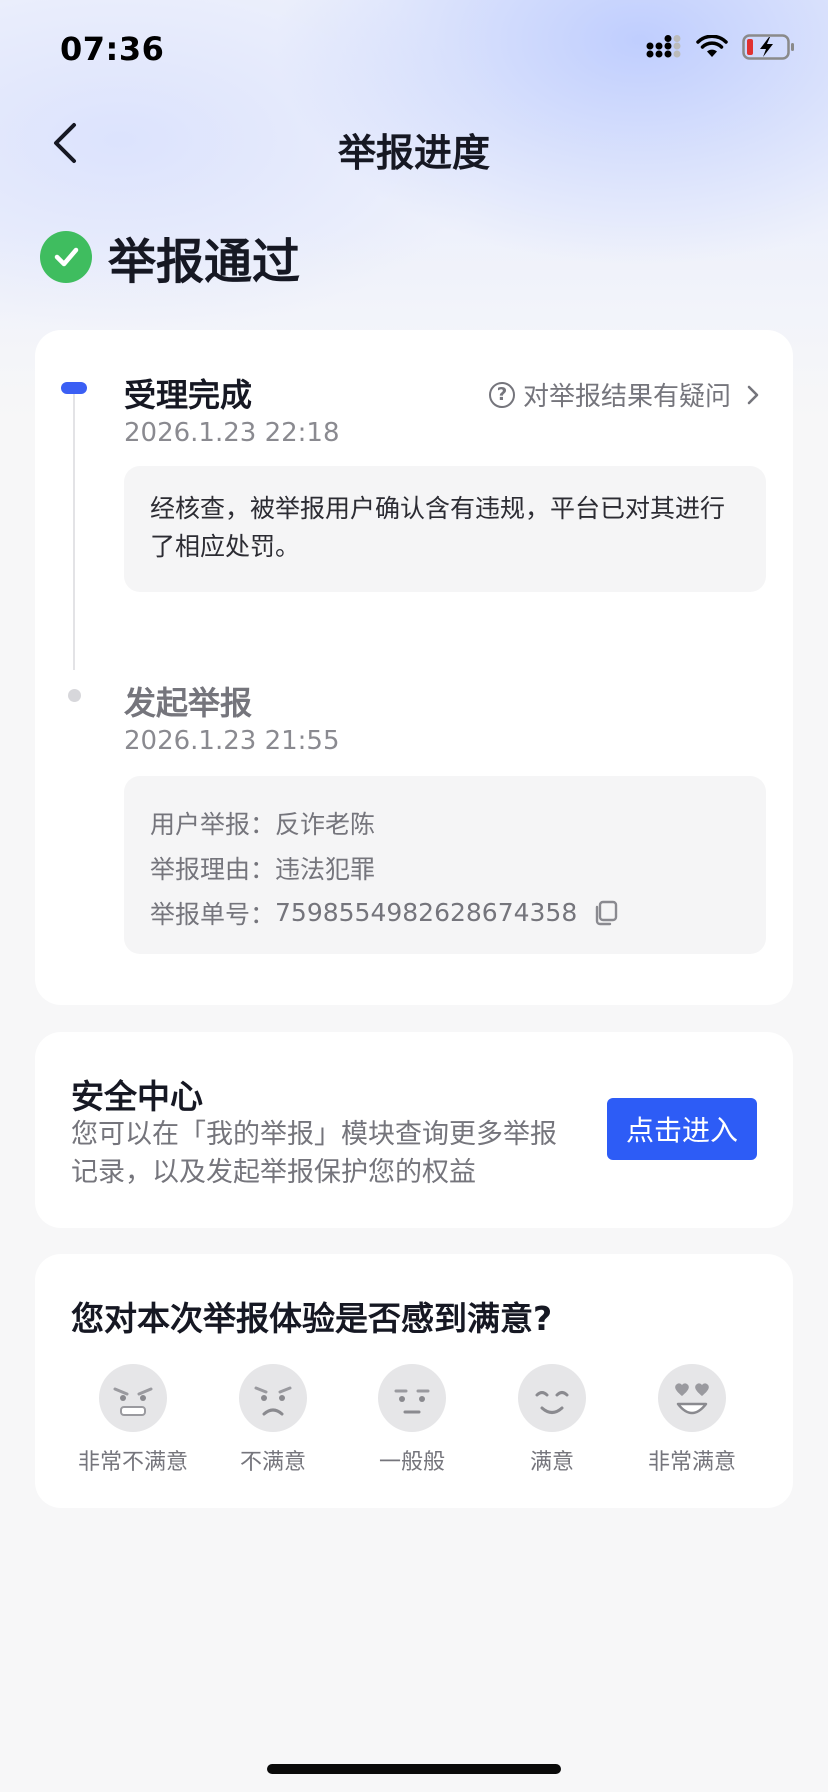 The image size is (828, 1792). What do you see at coordinates (272, 1462) in the screenshot?
I see `rating-label: 不满意` at bounding box center [272, 1462].